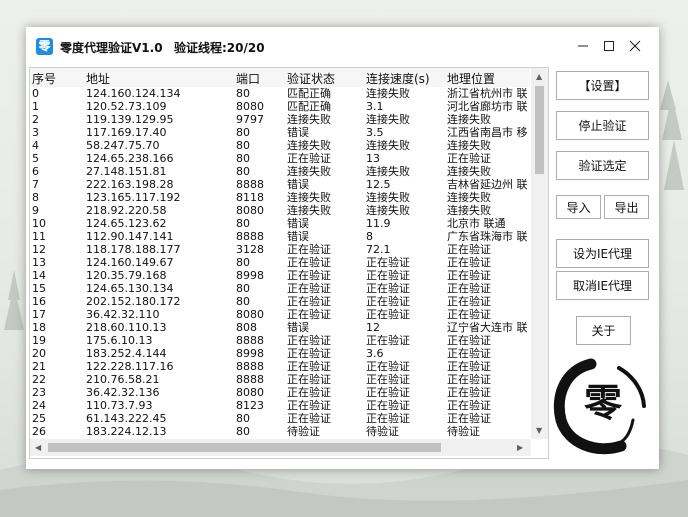  I want to click on table-row: 2 119.139.129.95 9797 连接失败 连接失败 连接失败, so click(280, 119).